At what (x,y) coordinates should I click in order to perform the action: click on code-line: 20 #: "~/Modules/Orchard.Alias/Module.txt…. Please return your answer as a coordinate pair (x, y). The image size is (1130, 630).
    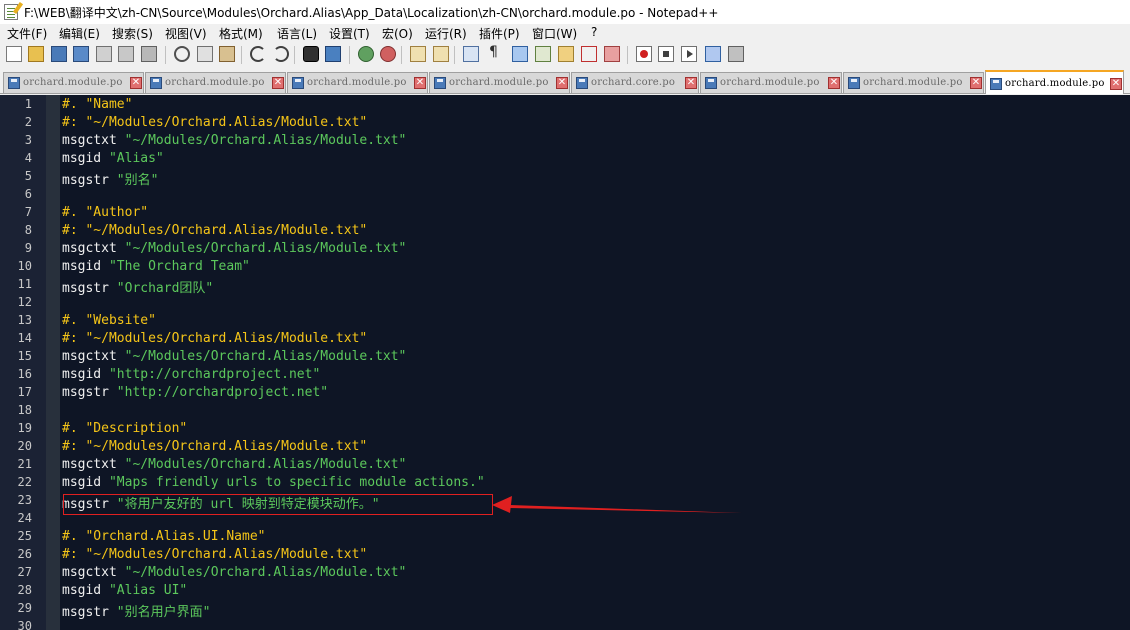
    Looking at the image, I should click on (565, 446).